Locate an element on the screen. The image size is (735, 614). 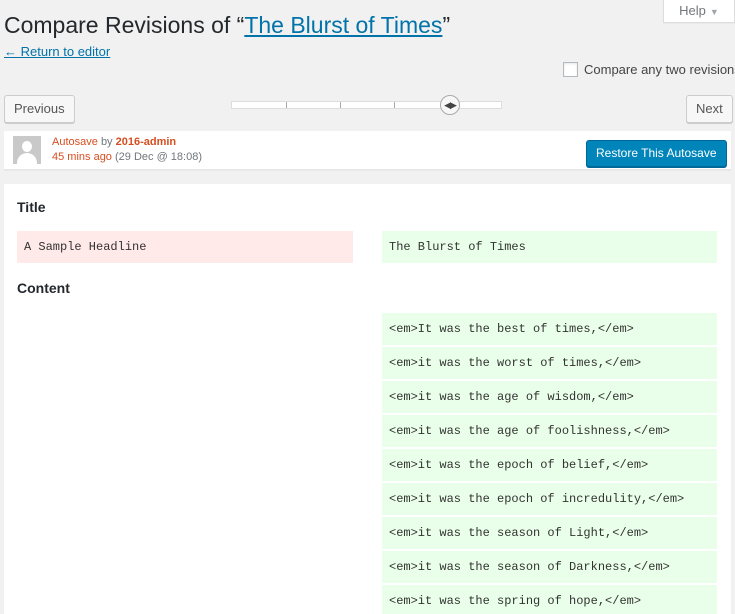
restore-autosave-button: Restore This Autosave is located at coordinates (656, 153).